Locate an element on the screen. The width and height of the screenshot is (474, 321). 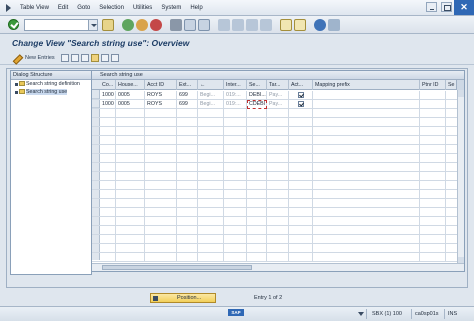
print-icon is located at coordinates (176, 25).